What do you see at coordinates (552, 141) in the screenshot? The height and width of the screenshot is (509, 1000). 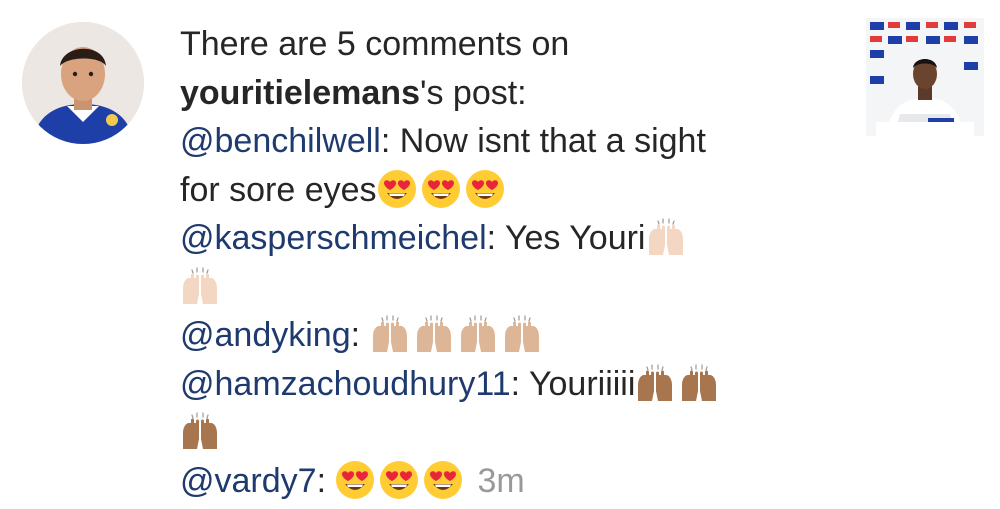 I see `comment-1-text-a: Now isnt that a sight` at bounding box center [552, 141].